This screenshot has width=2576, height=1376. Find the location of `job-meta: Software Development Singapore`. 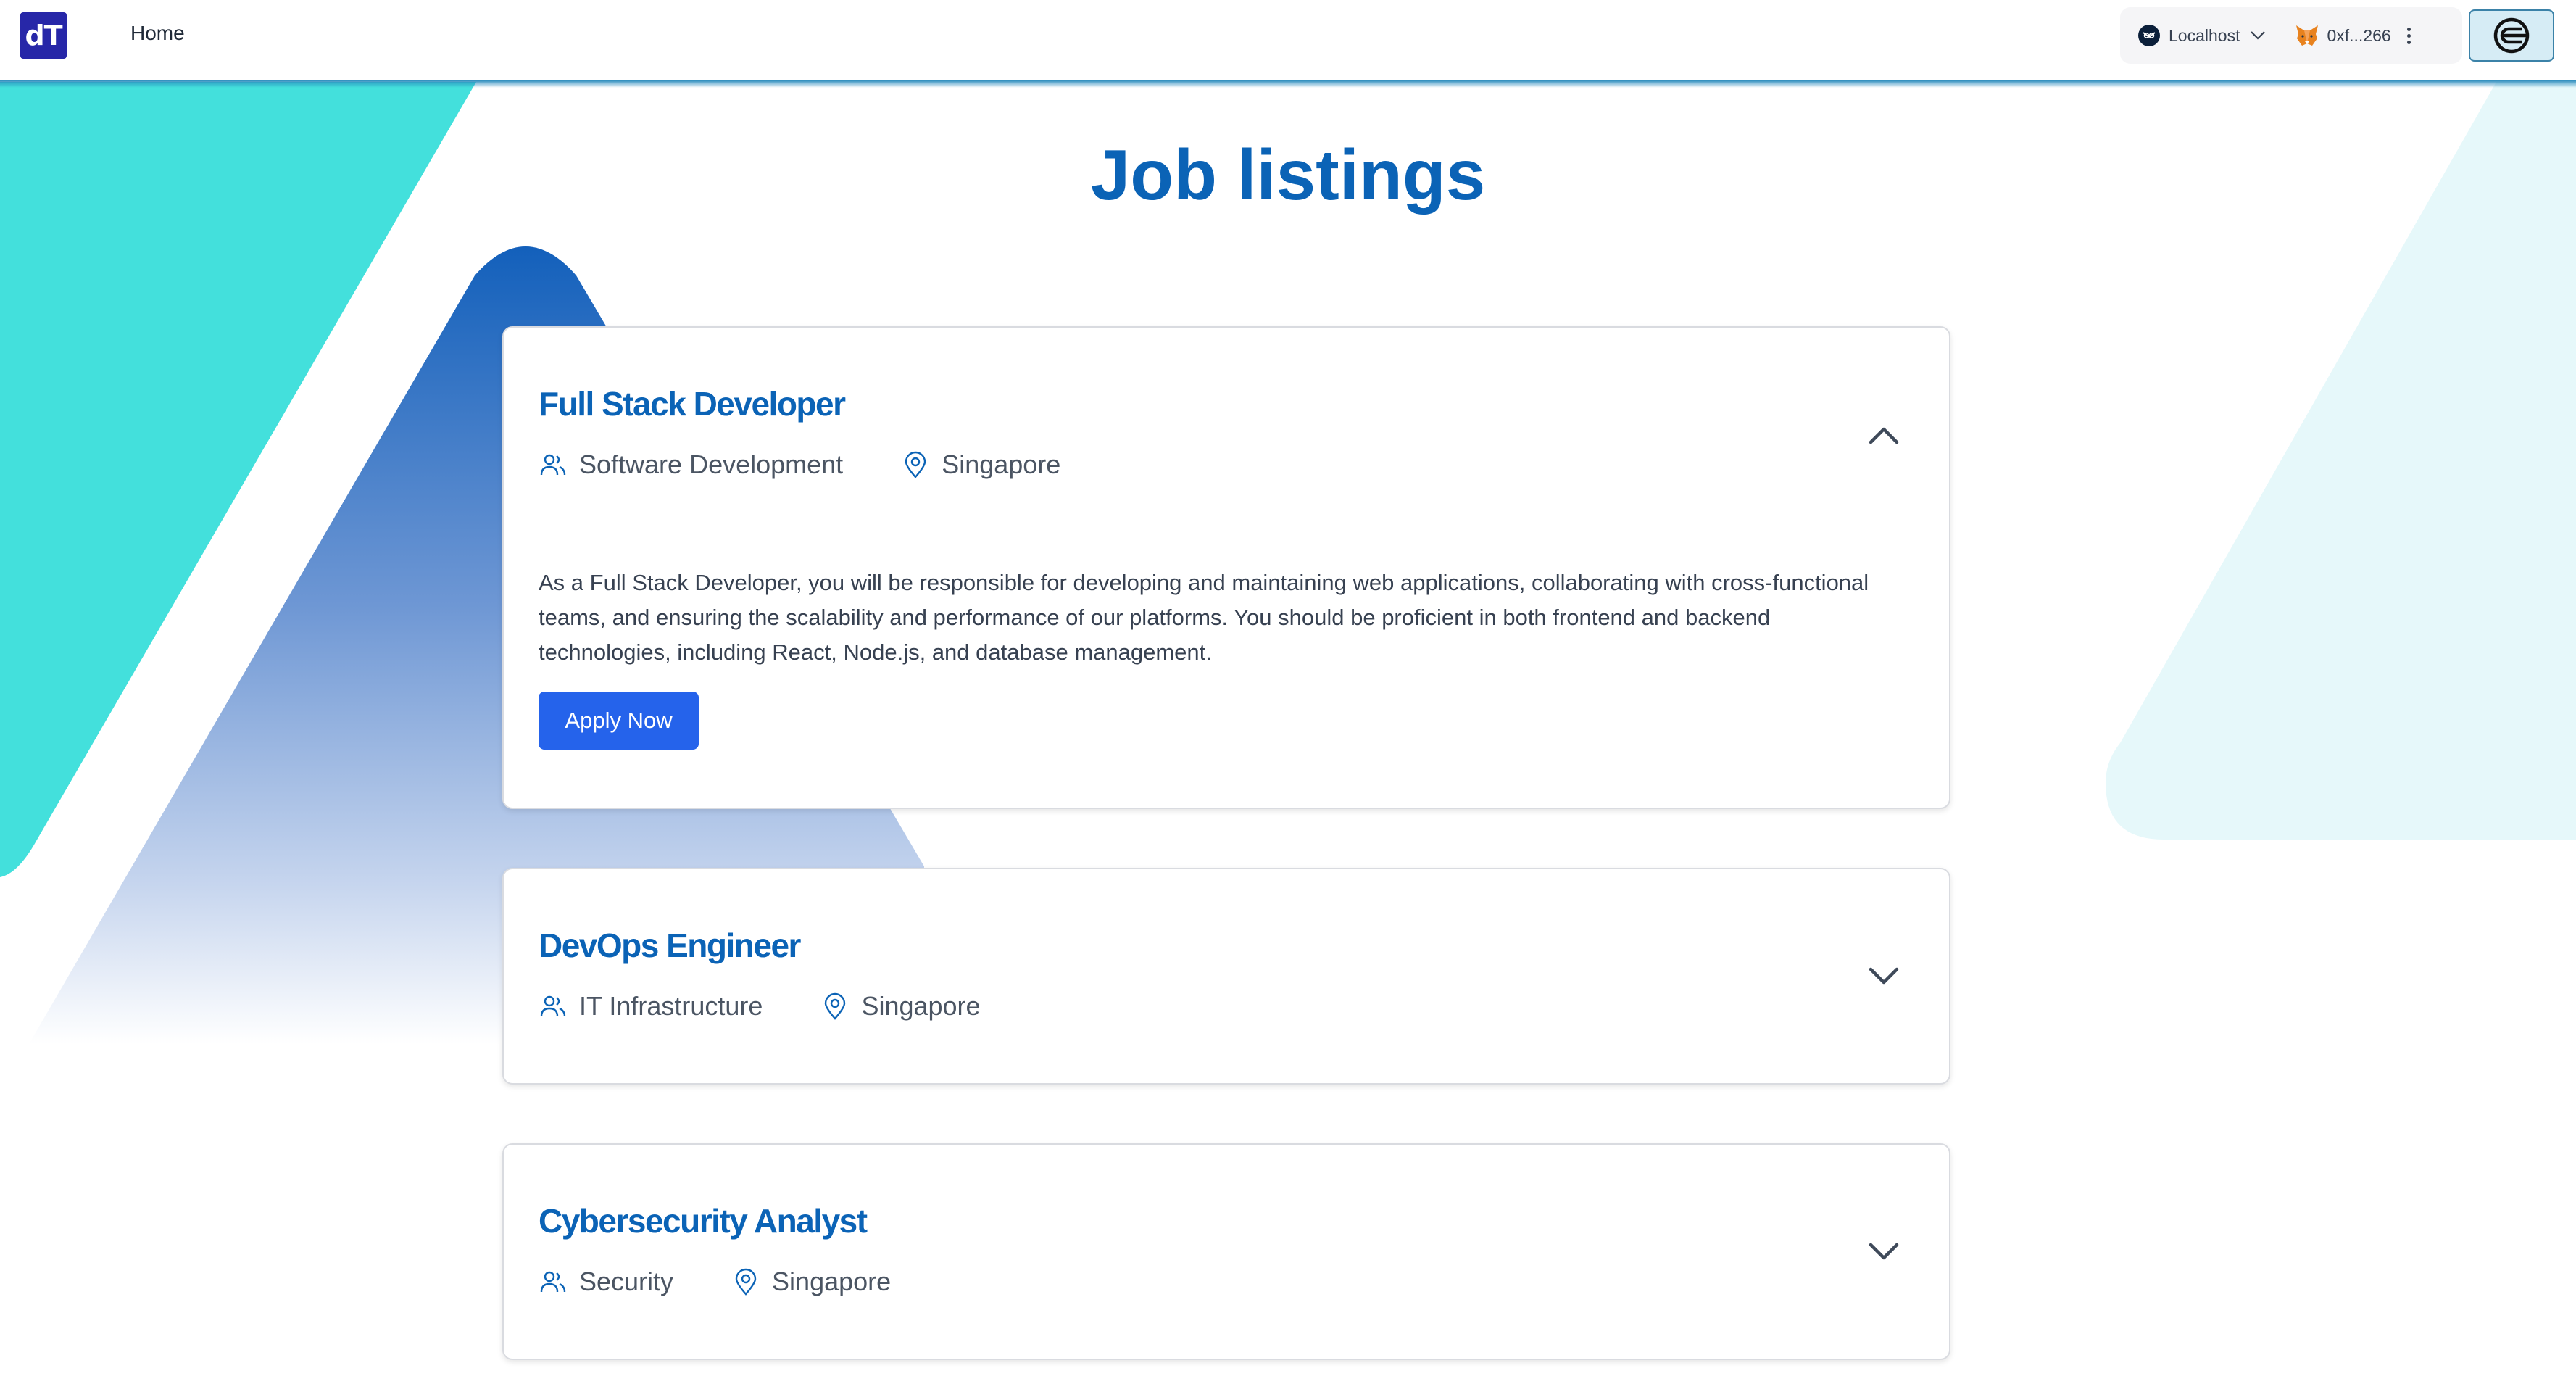

job-meta: Software Development Singapore is located at coordinates (828, 464).